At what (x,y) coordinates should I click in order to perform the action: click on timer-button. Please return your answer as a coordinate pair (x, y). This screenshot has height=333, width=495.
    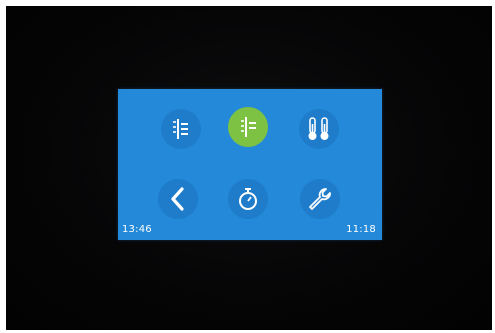
    Looking at the image, I should click on (248, 199).